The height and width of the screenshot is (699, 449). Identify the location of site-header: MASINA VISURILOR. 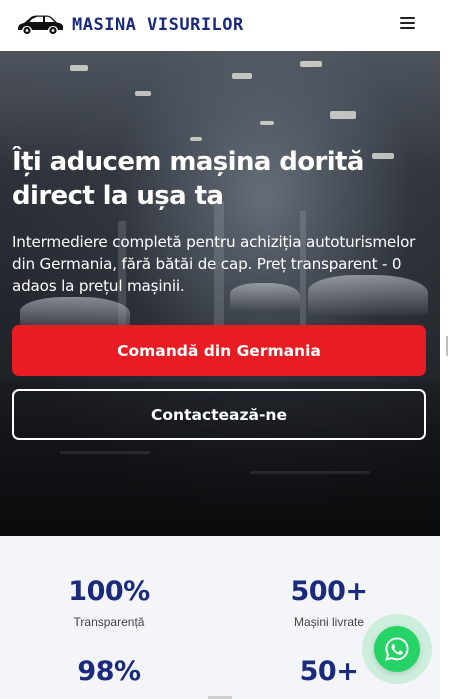
(220, 25).